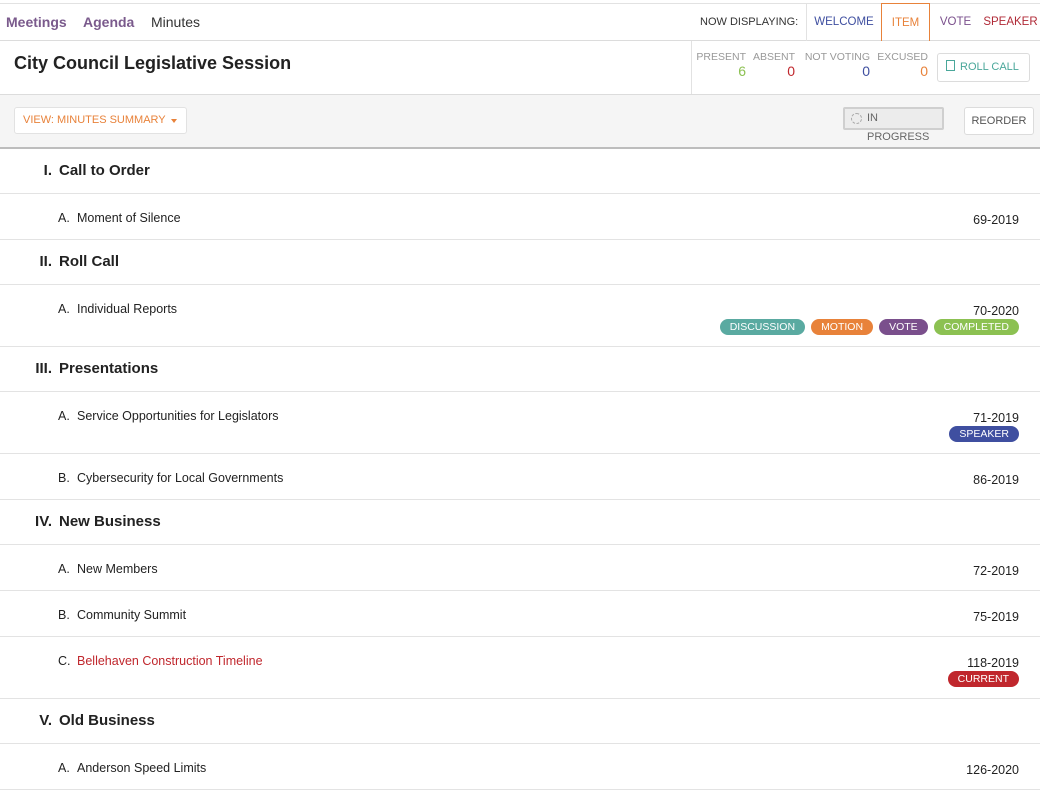  What do you see at coordinates (141, 768) in the screenshot?
I see `item-title: Anderson Speed Limits` at bounding box center [141, 768].